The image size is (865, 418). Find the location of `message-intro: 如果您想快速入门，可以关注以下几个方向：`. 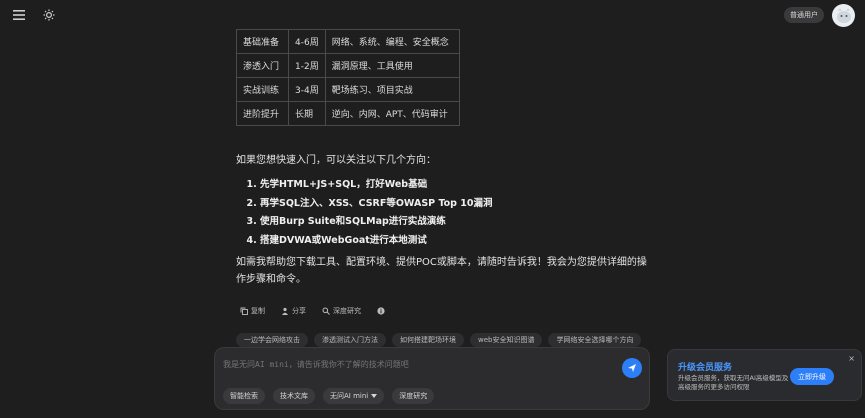

message-intro: 如果您想快速入门，可以关注以下几个方向： is located at coordinates (336, 160).